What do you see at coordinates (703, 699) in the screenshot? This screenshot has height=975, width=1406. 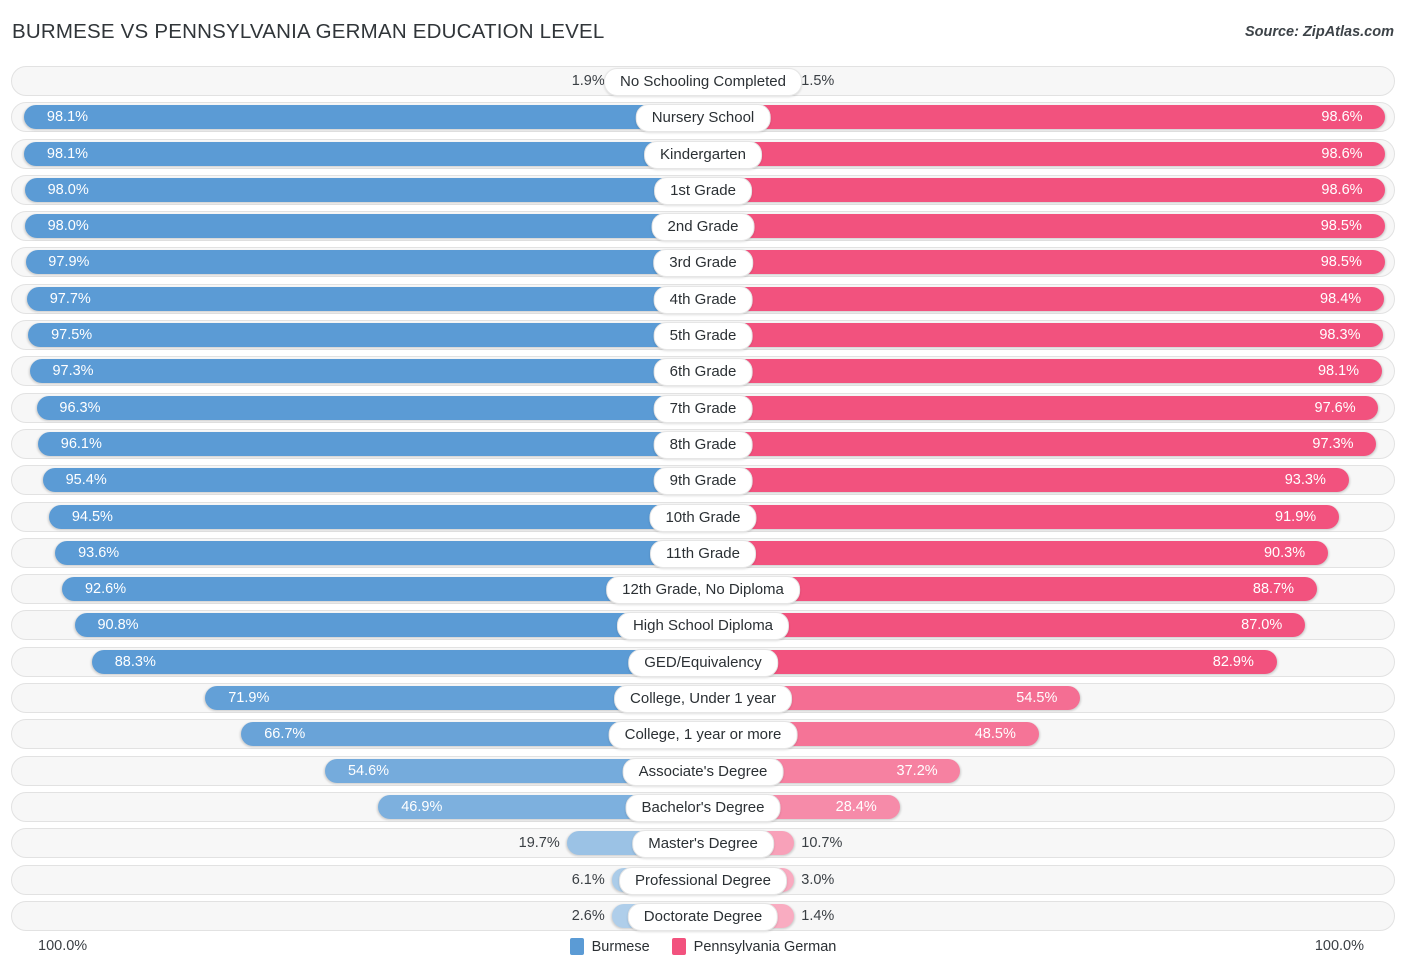 I see `category-label: College, Under 1 year` at bounding box center [703, 699].